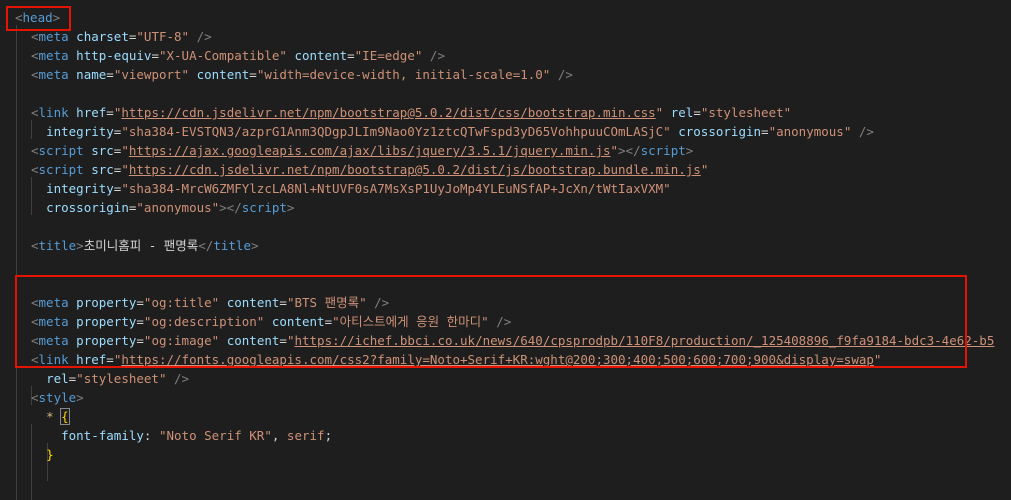  Describe the element at coordinates (38, 18) in the screenshot. I see `head-tag-highlight` at that location.